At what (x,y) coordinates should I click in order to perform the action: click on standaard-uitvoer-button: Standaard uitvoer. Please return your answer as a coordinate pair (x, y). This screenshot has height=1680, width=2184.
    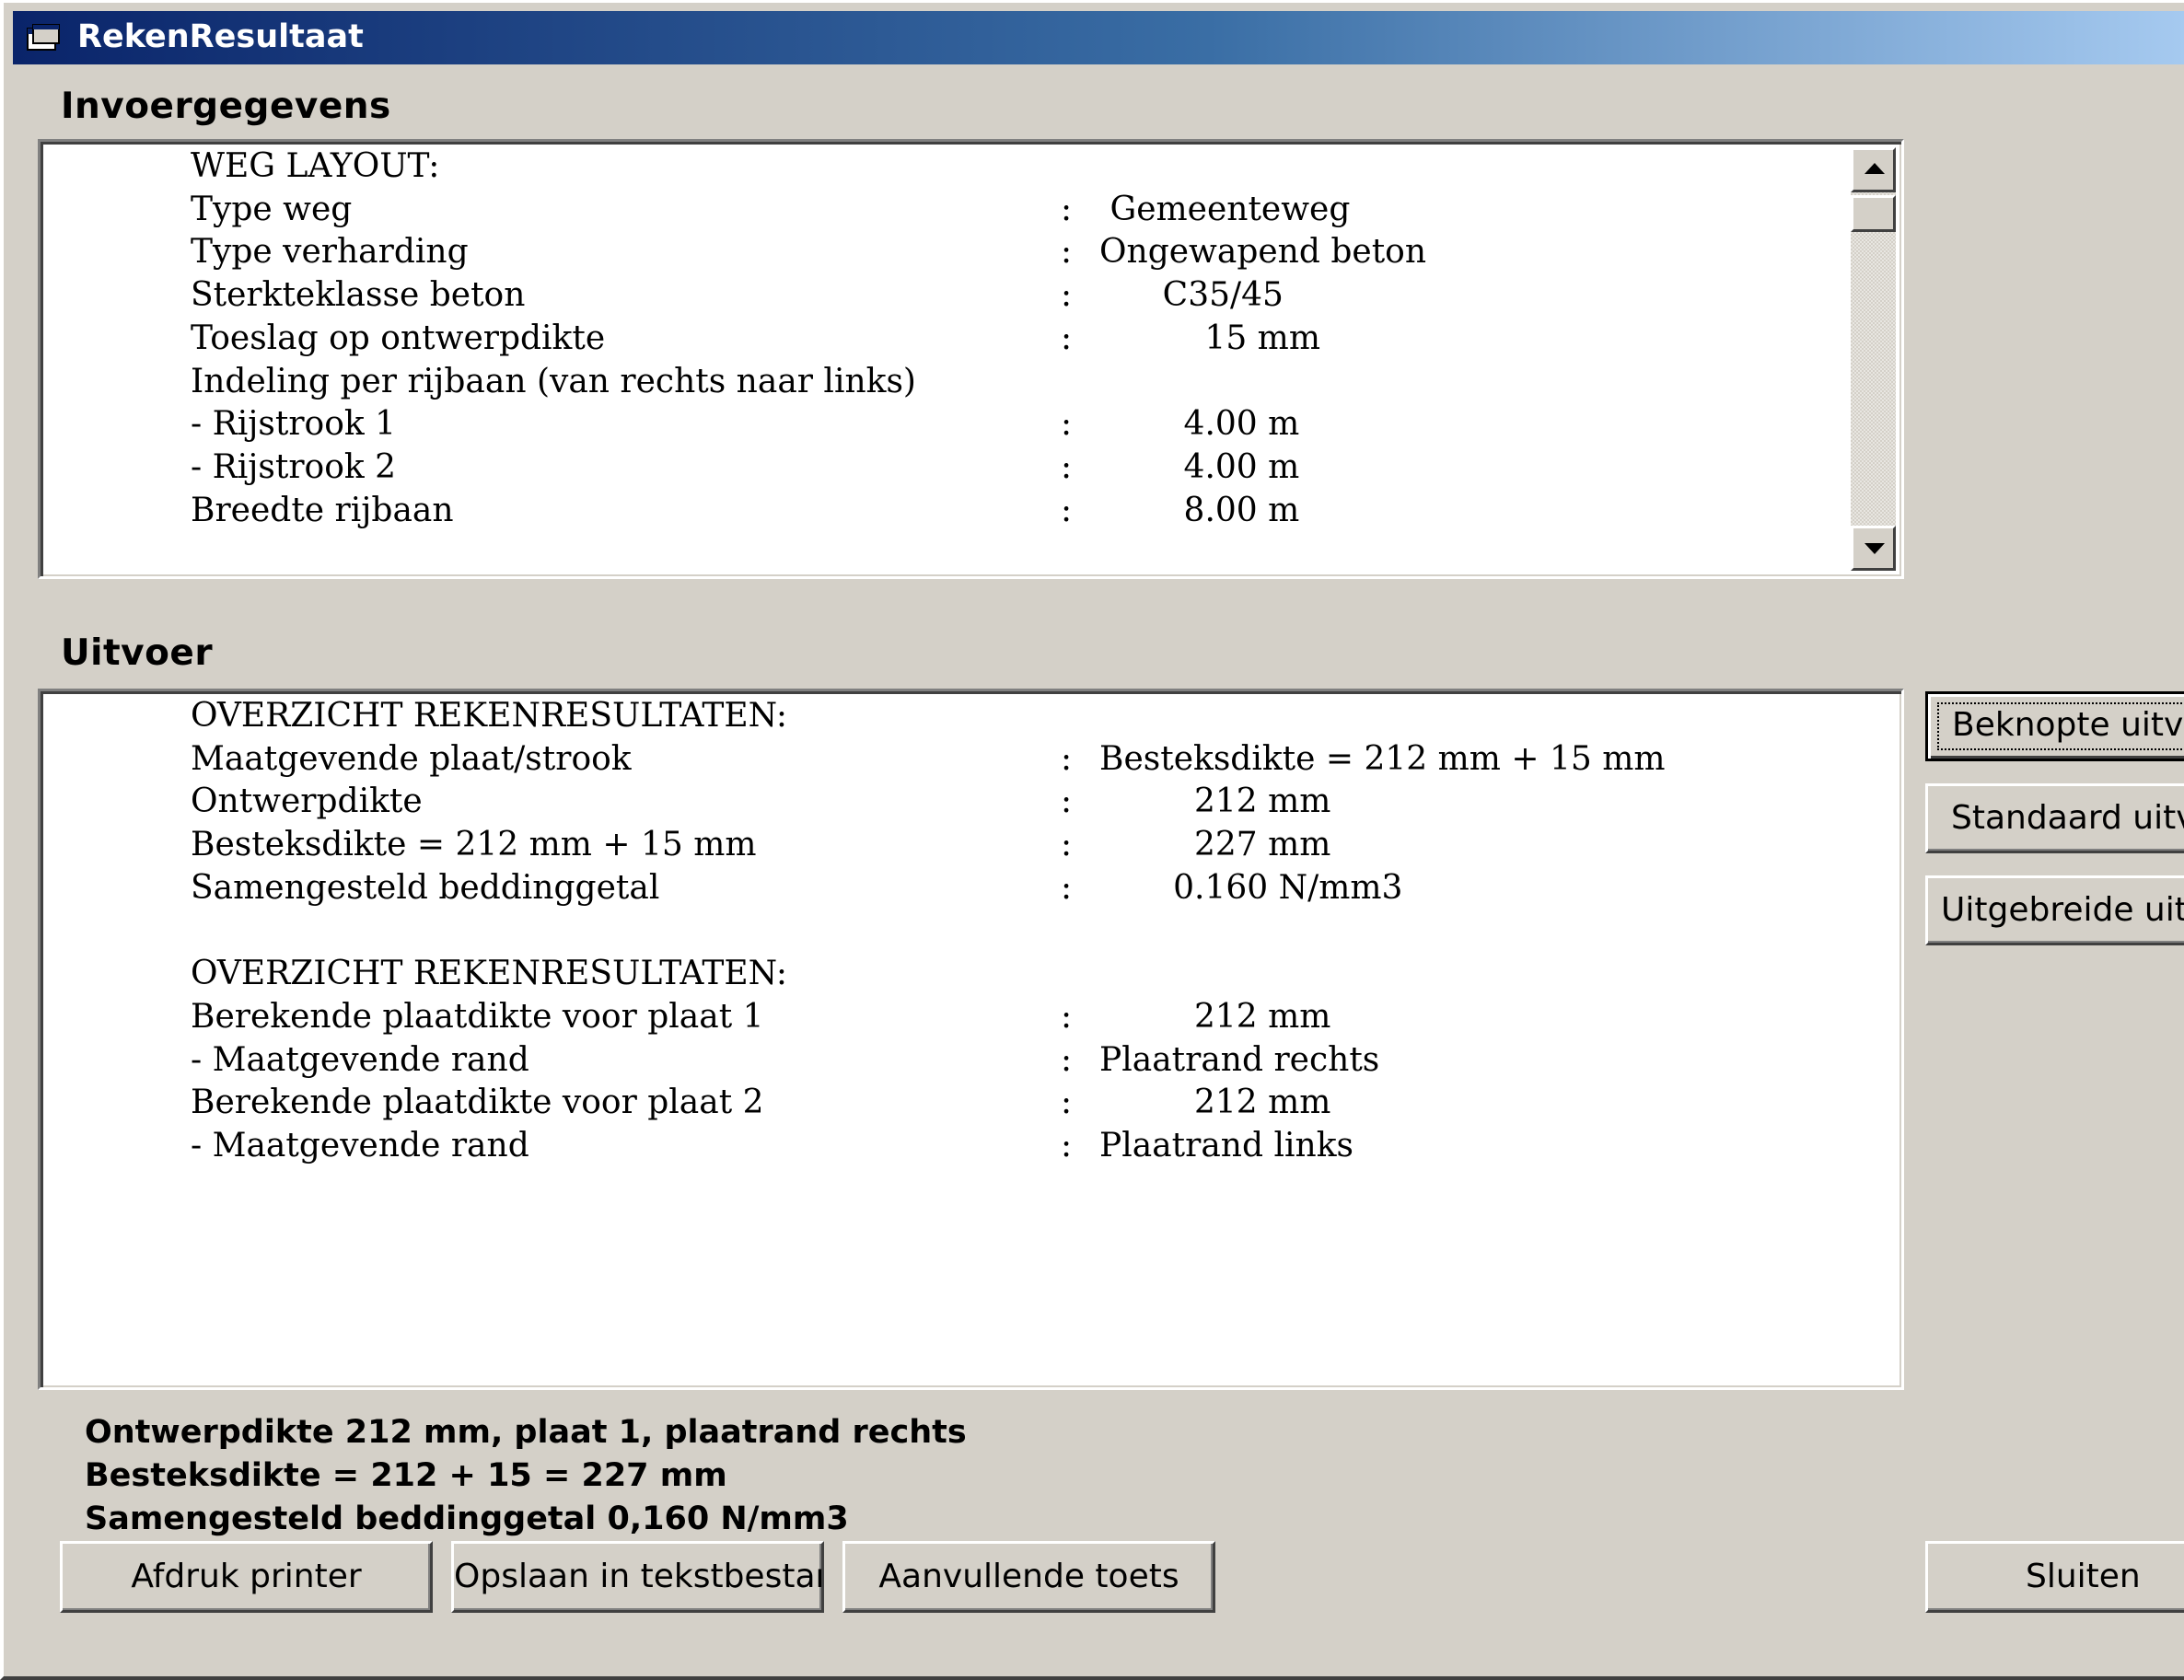
    Looking at the image, I should click on (2054, 818).